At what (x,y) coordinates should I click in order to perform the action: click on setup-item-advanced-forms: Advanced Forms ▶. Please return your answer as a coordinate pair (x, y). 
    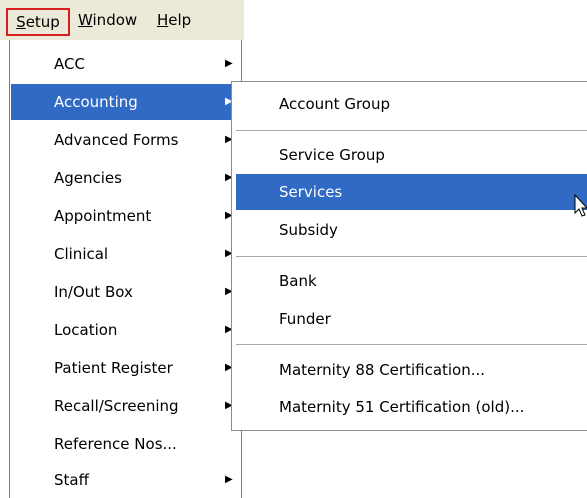
    Looking at the image, I should click on (125, 140).